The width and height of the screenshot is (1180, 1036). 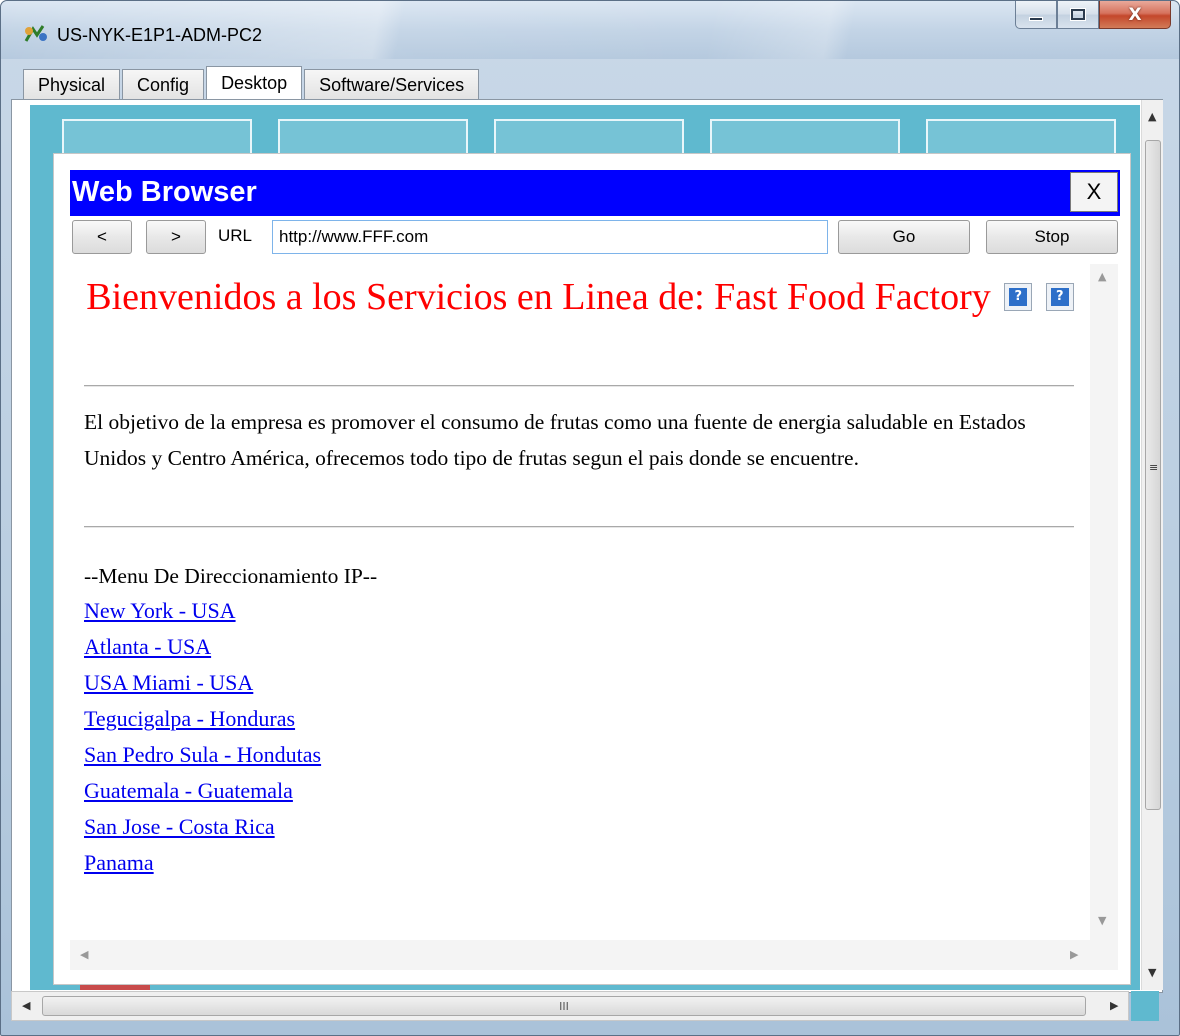 What do you see at coordinates (1036, 15) in the screenshot?
I see `minimize-button` at bounding box center [1036, 15].